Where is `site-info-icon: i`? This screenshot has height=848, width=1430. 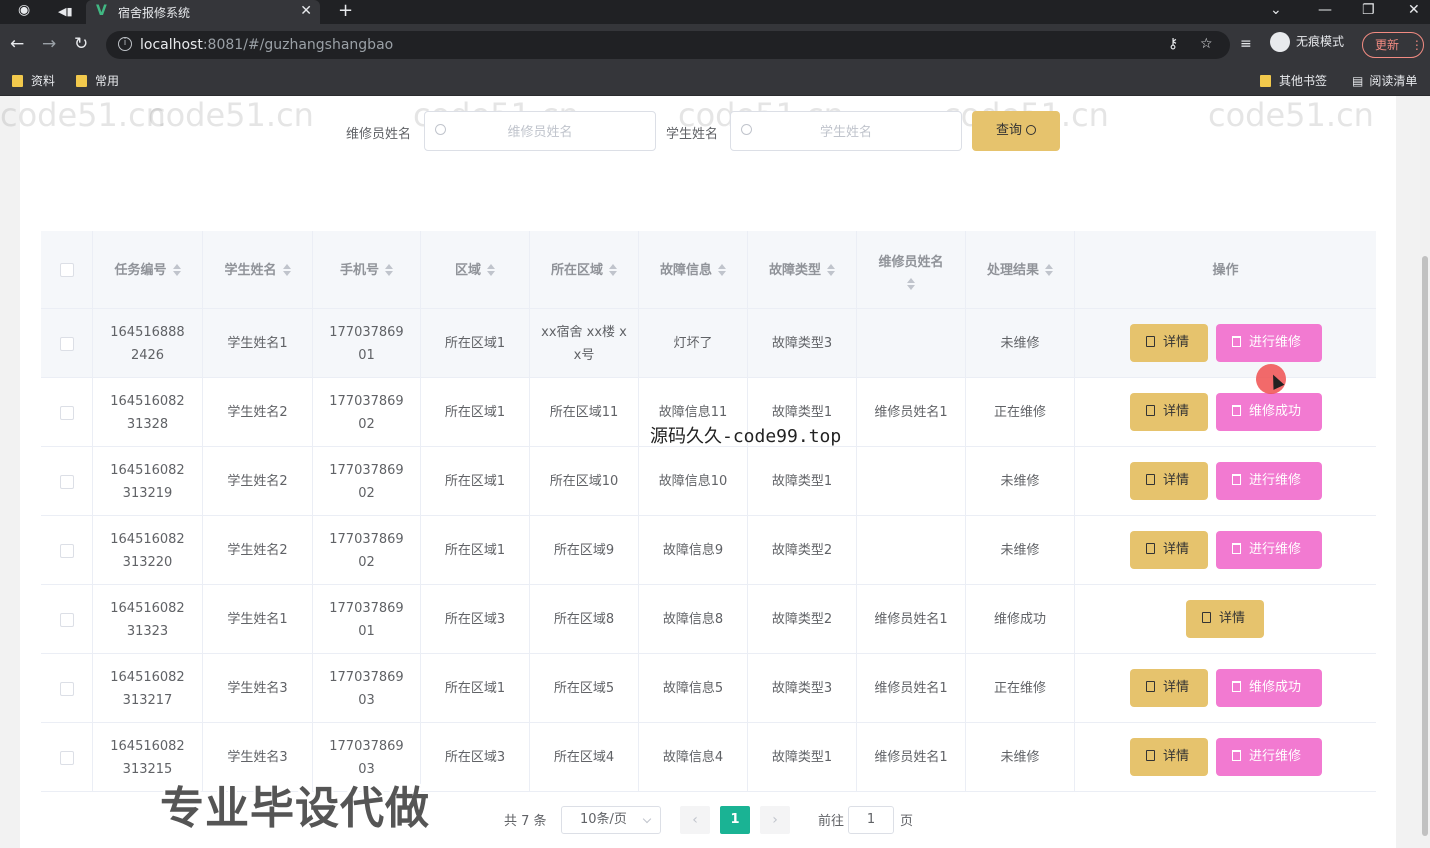
site-info-icon: i is located at coordinates (125, 44).